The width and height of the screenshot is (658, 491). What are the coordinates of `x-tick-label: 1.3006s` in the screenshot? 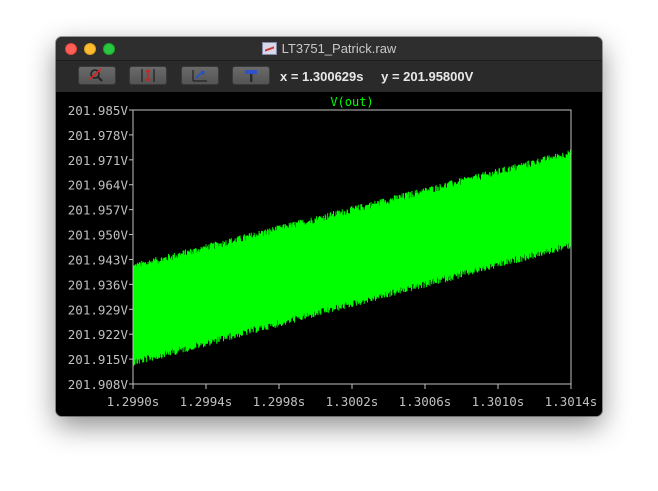 It's located at (425, 401).